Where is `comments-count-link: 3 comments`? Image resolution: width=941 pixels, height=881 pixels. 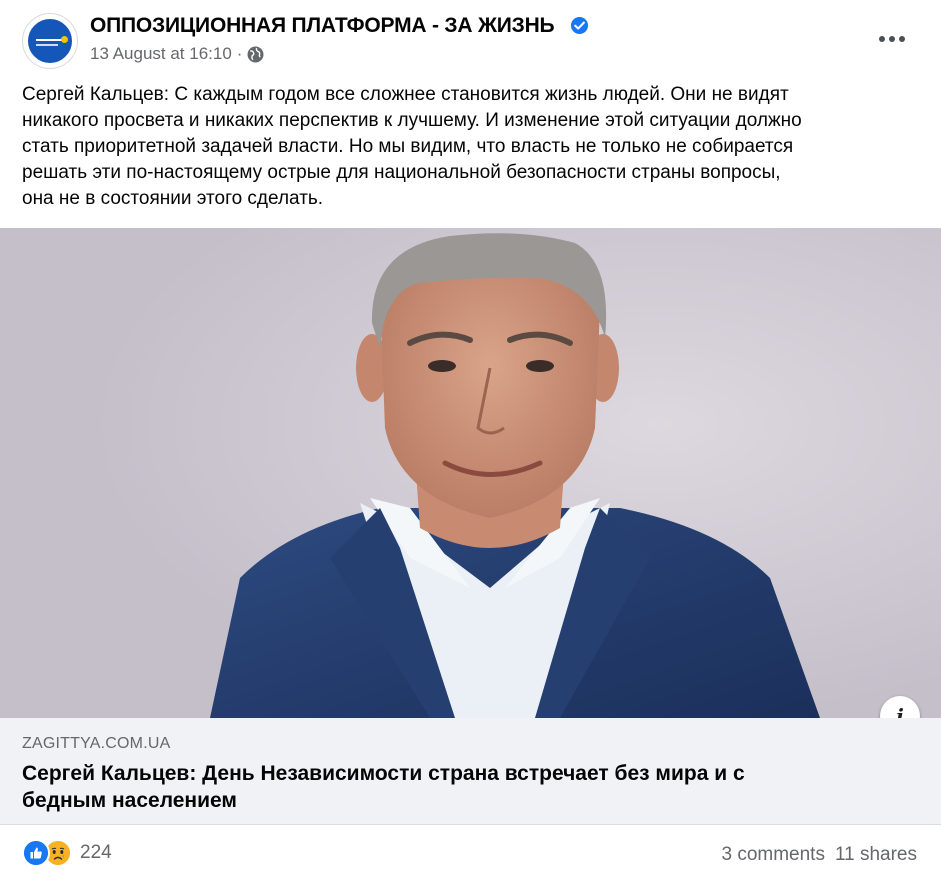 comments-count-link: 3 comments is located at coordinates (772, 854).